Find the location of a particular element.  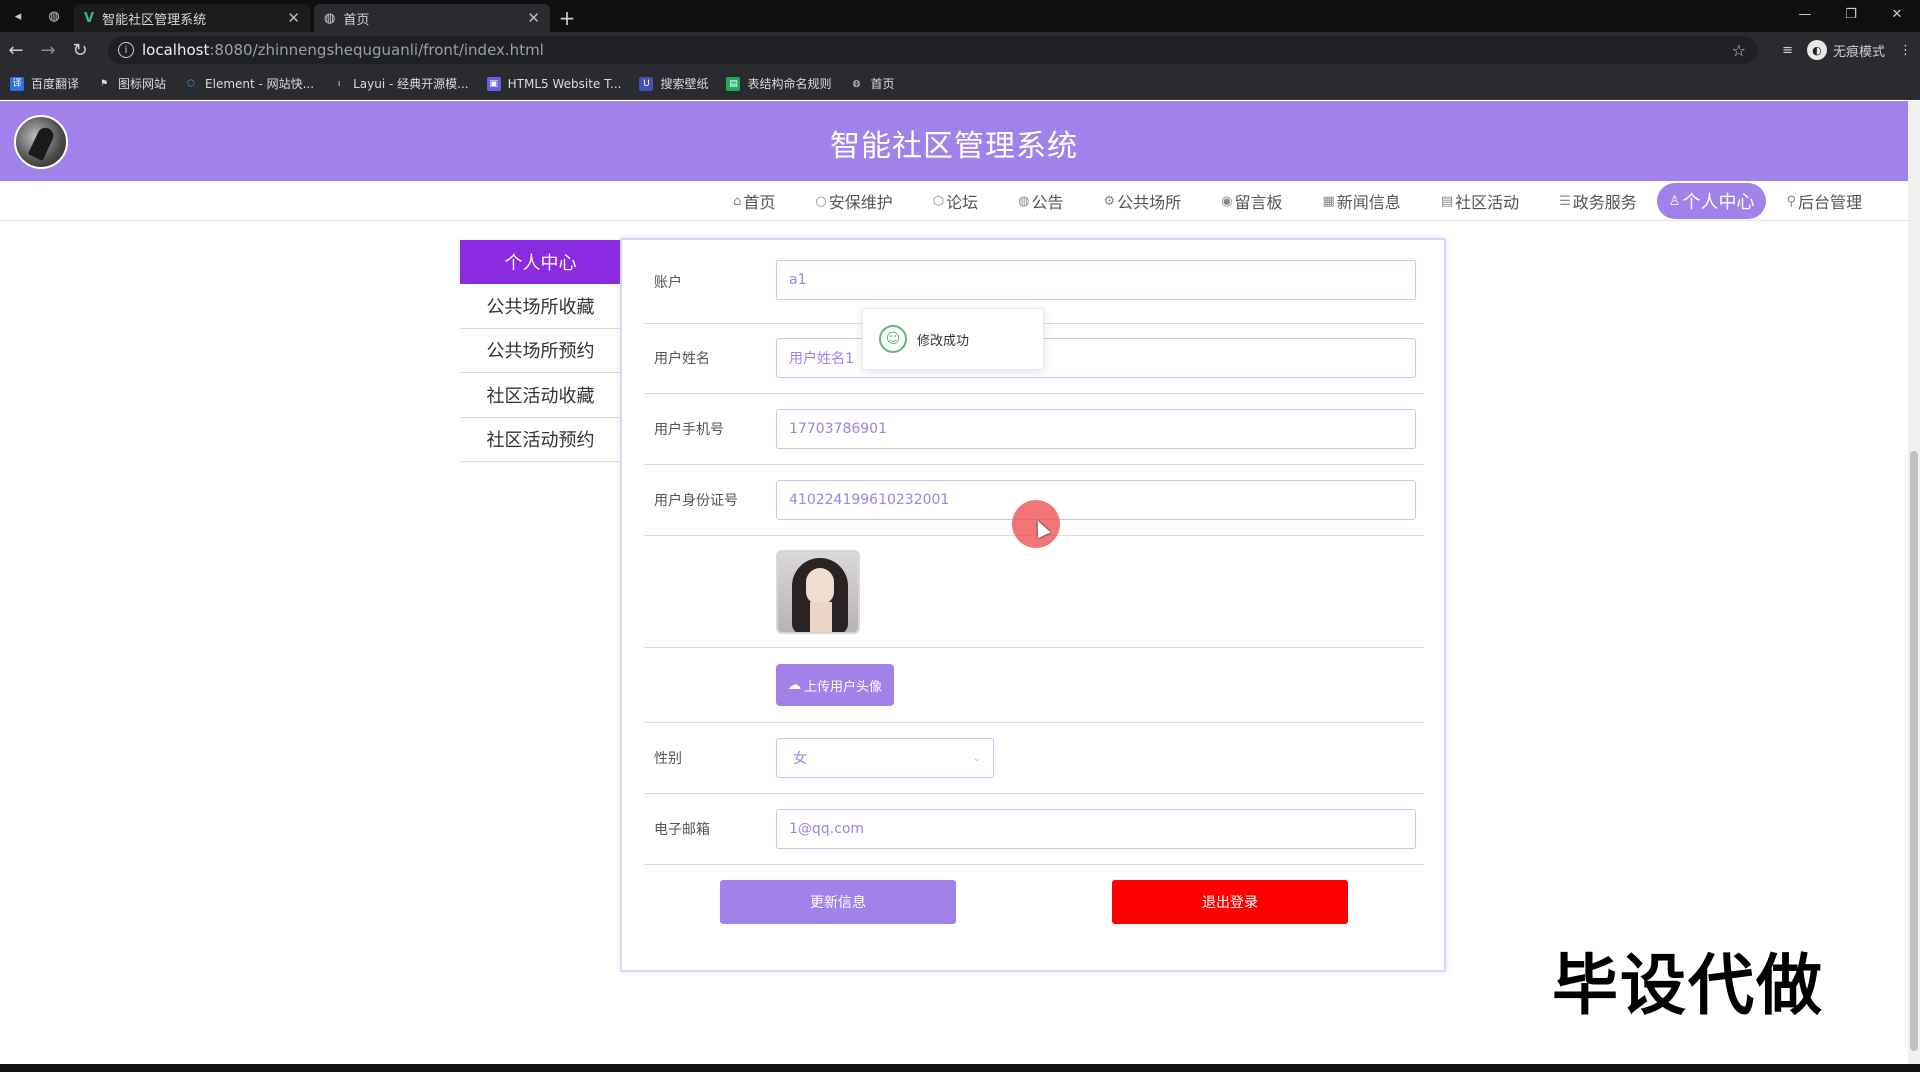

reading-list-icon: ≡ is located at coordinates (1787, 50).